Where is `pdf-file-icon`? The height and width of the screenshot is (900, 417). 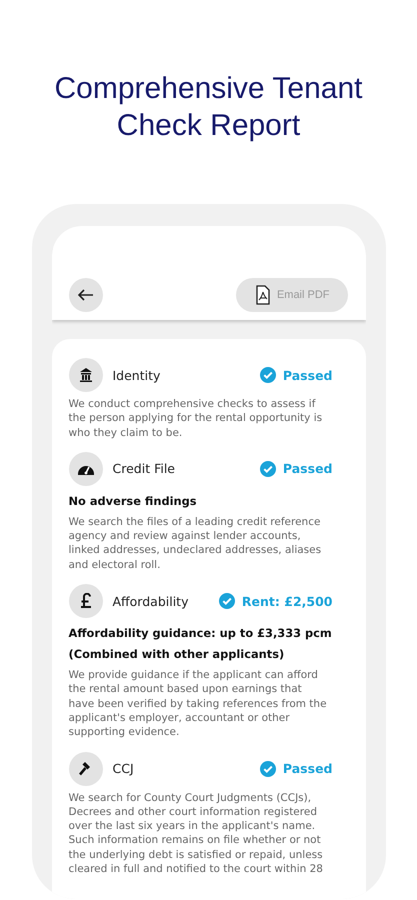
pdf-file-icon is located at coordinates (263, 295).